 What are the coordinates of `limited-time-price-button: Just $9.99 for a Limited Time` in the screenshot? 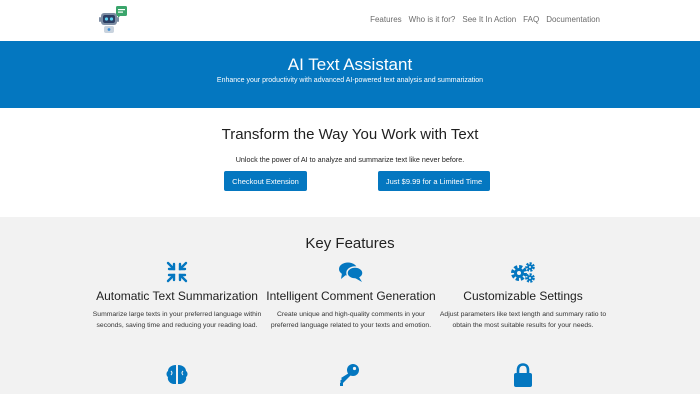 It's located at (434, 181).